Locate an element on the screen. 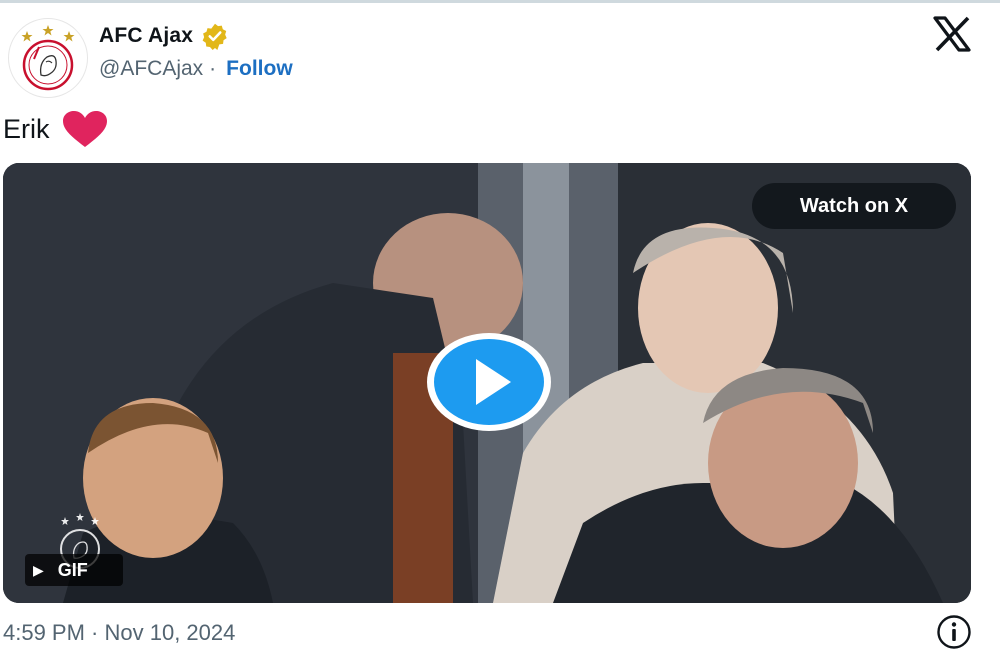 This screenshot has width=1000, height=666. info-icon is located at coordinates (954, 632).